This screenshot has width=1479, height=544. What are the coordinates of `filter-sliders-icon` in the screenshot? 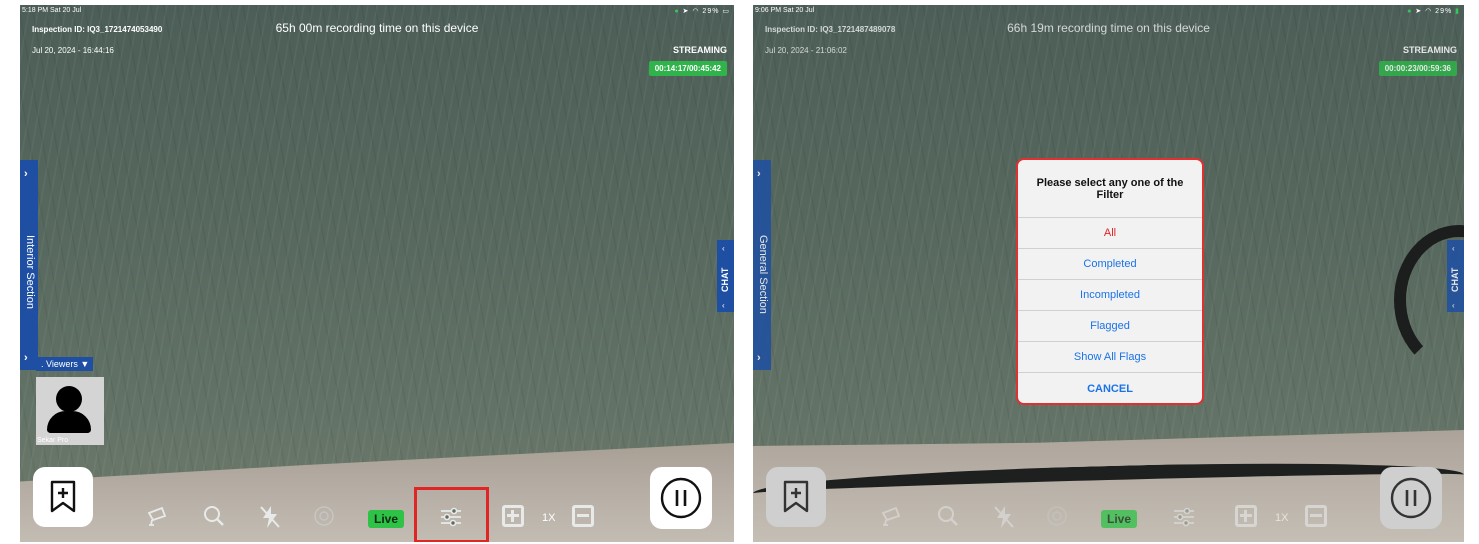 It's located at (1184, 517).